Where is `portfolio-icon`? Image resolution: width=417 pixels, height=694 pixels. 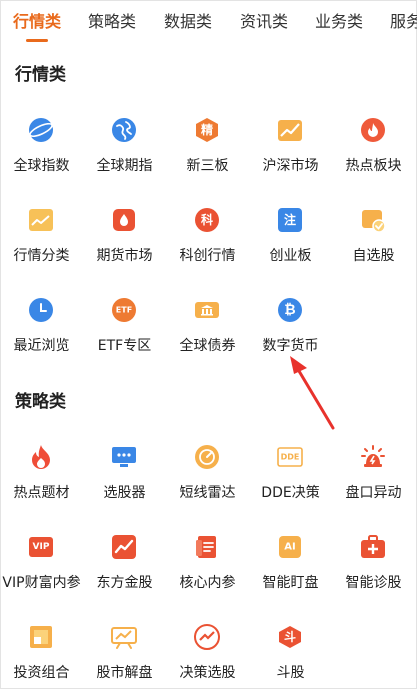 portfolio-icon is located at coordinates (41, 637).